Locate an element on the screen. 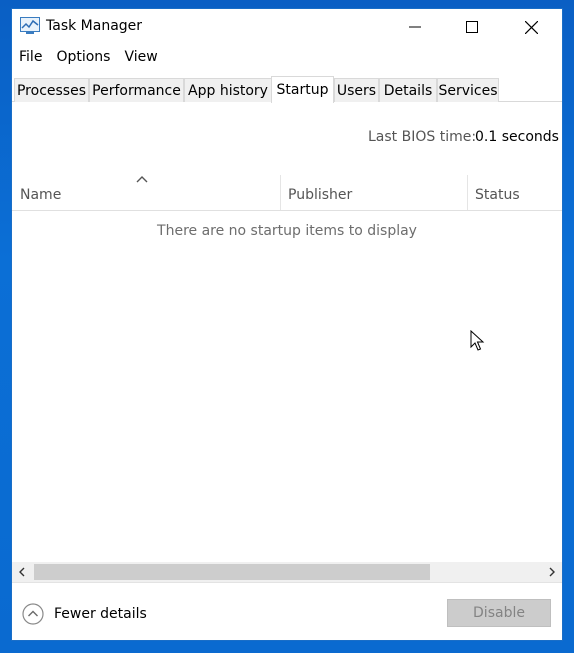 This screenshot has height=653, width=574. tab-services: Services is located at coordinates (468, 90).